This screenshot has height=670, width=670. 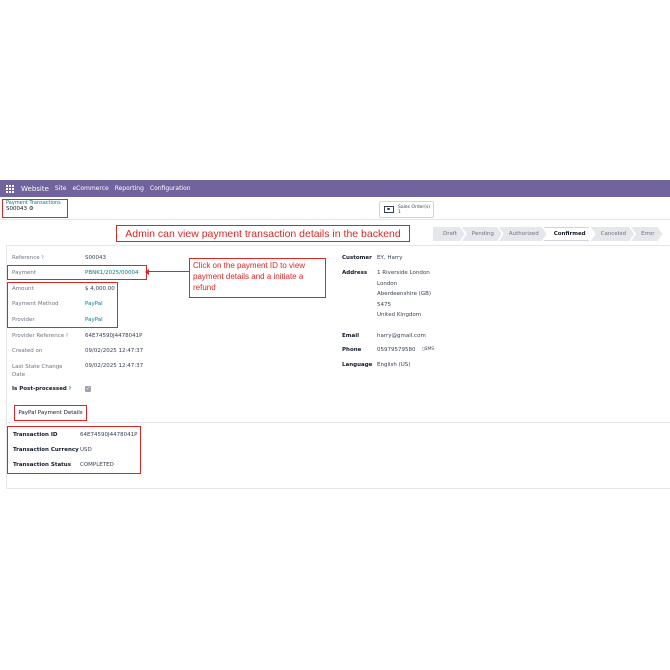 I want to click on address-line: Aberdeenshire (GB), so click(x=404, y=294).